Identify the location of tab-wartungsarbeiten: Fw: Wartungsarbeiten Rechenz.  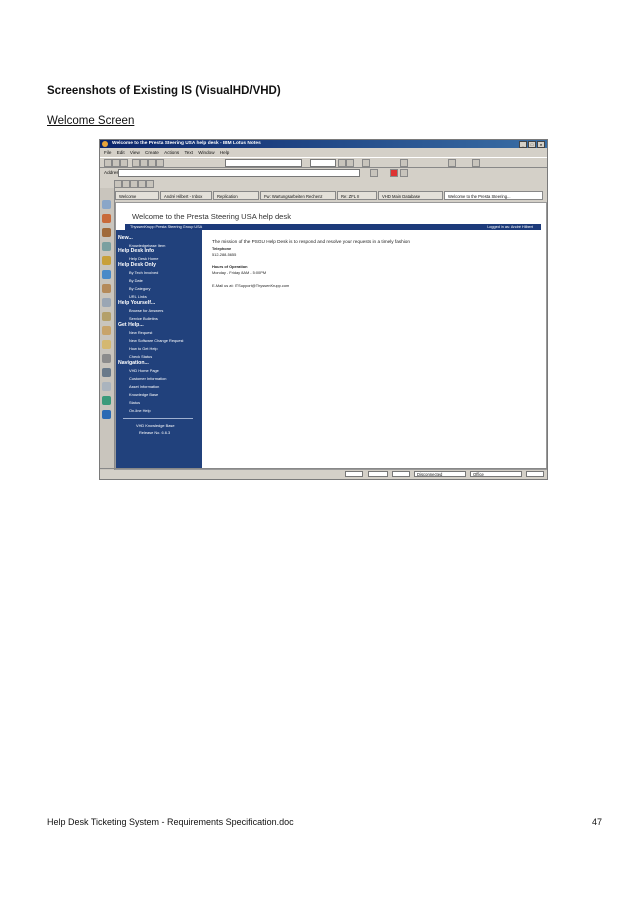
(298, 195).